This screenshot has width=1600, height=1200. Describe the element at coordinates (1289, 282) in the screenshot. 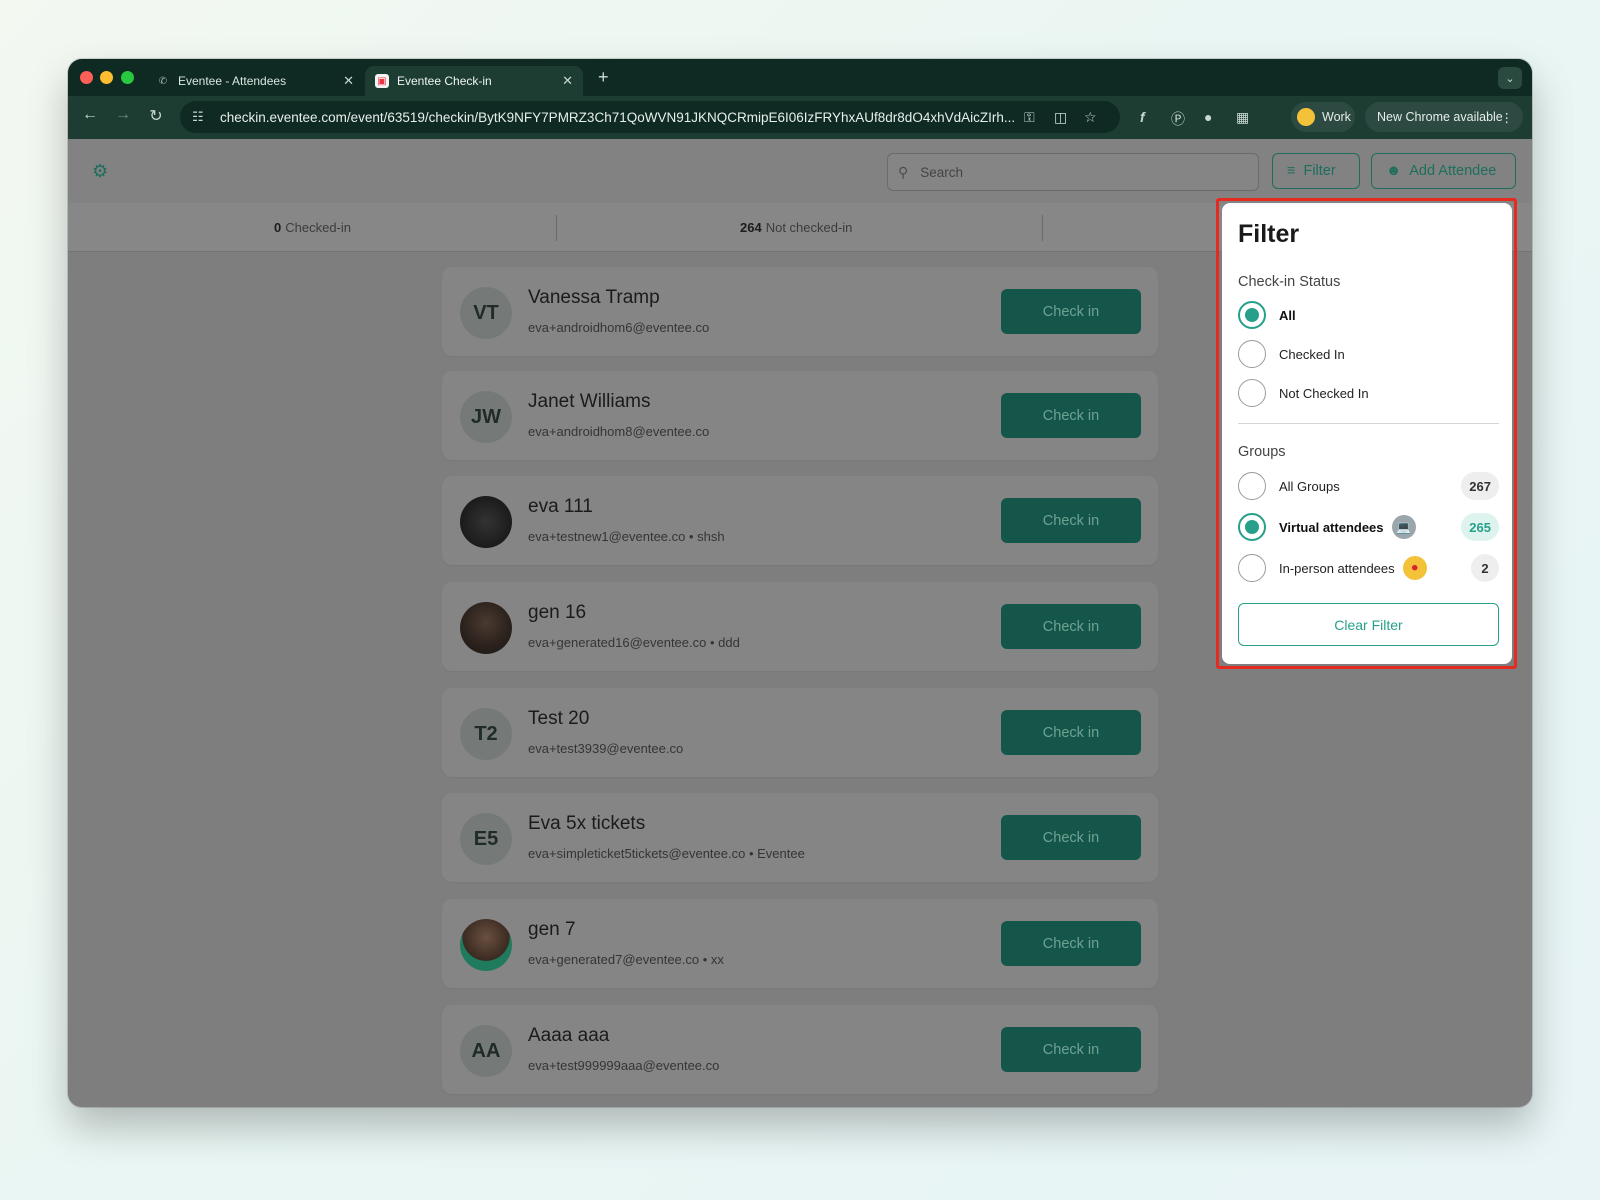

I see `checkin-status-label: Check-in Status` at that location.